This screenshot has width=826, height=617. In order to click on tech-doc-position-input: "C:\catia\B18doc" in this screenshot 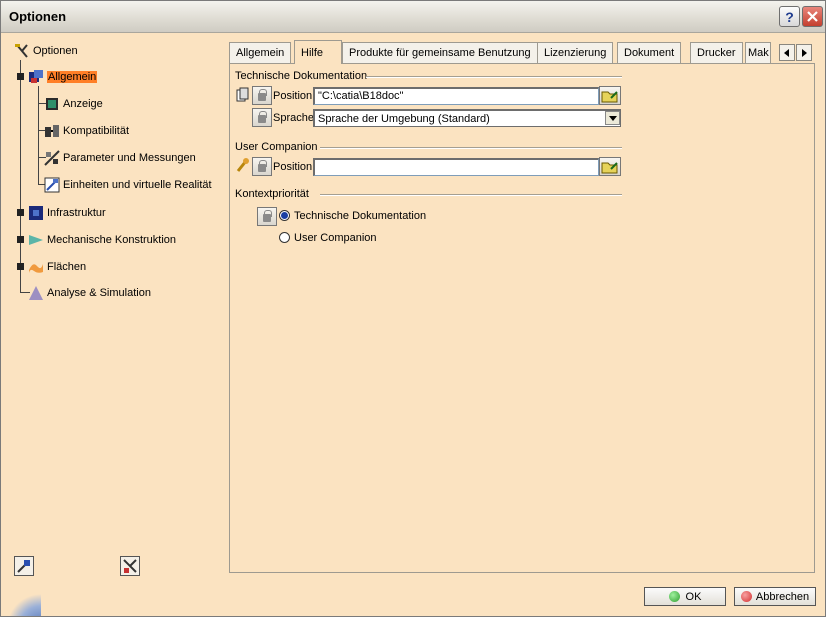, I will do `click(456, 96)`.